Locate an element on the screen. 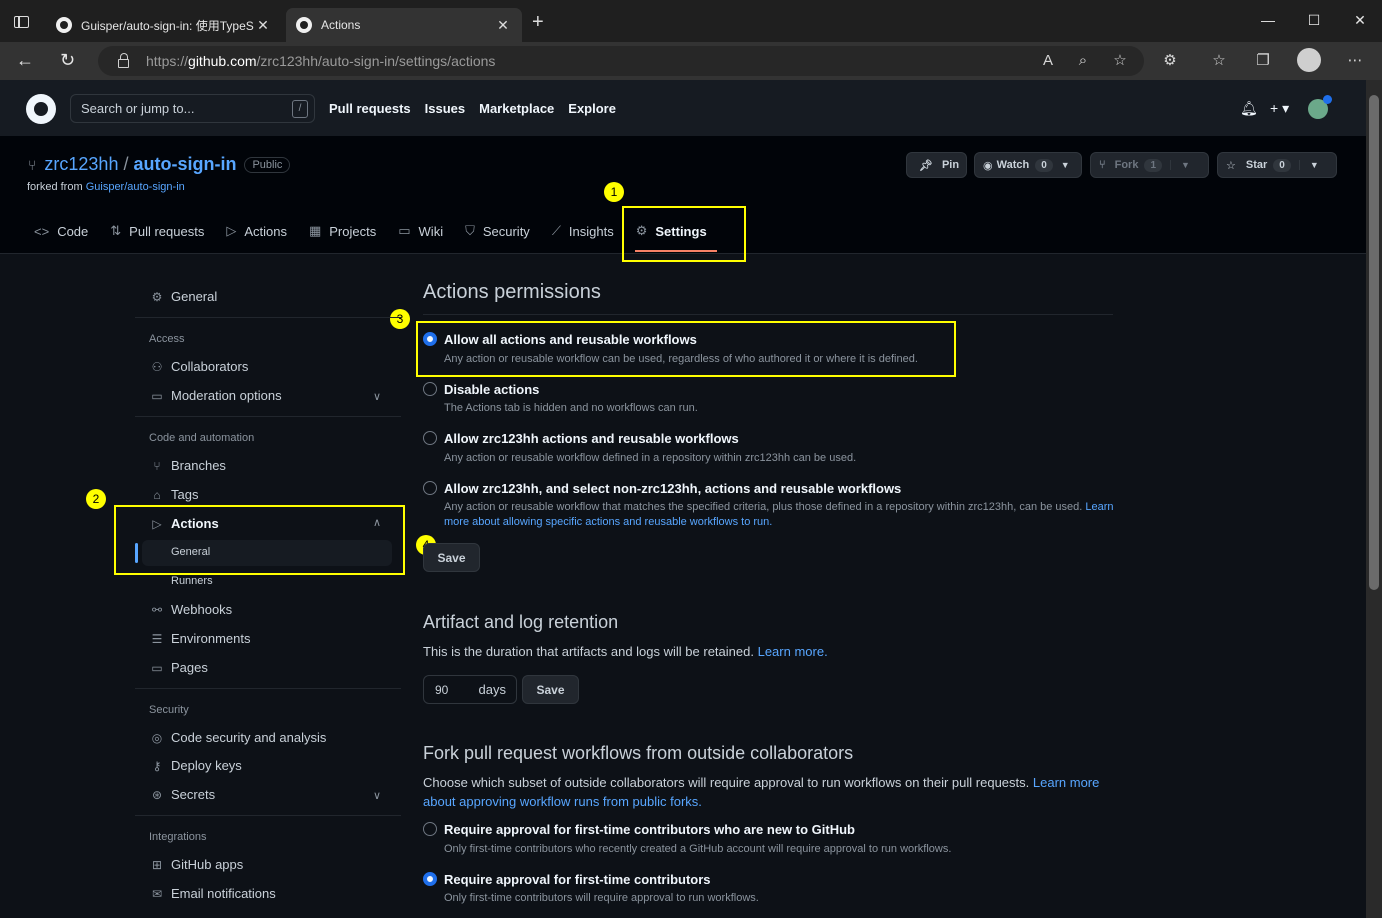 The image size is (1382, 918). tab-code: <> Code is located at coordinates (61, 231).